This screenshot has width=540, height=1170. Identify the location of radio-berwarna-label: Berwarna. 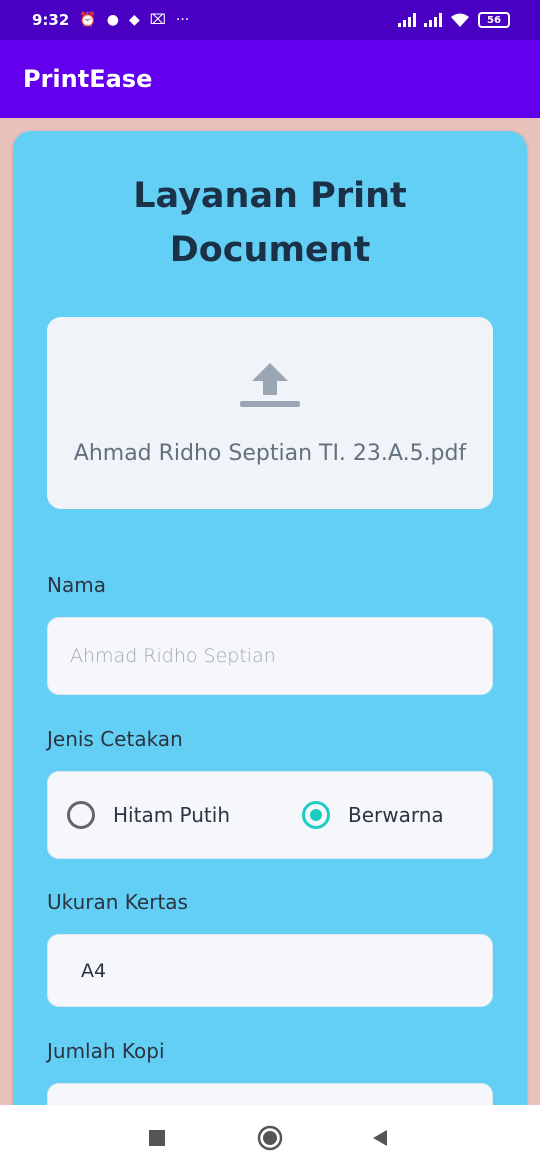
(396, 815).